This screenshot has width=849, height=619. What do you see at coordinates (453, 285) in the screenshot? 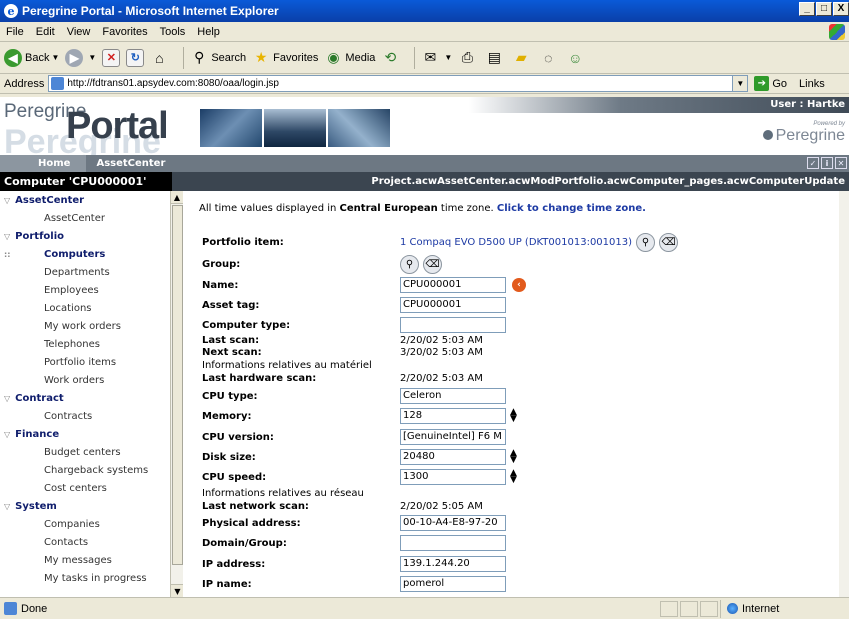
I see `name-field: CPU000001` at bounding box center [453, 285].